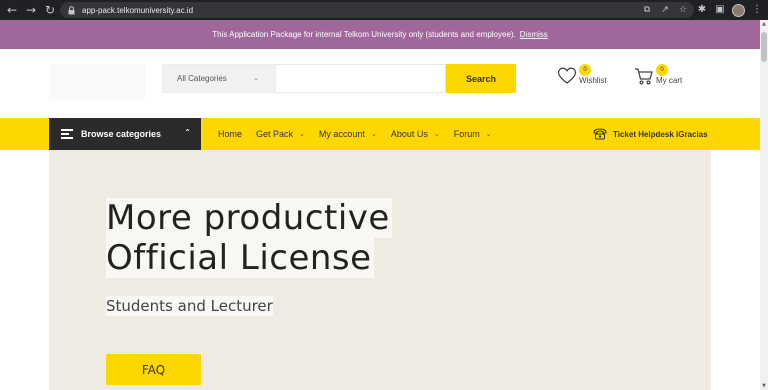 This screenshot has width=768, height=390. I want to click on search-button: Search, so click(481, 78).